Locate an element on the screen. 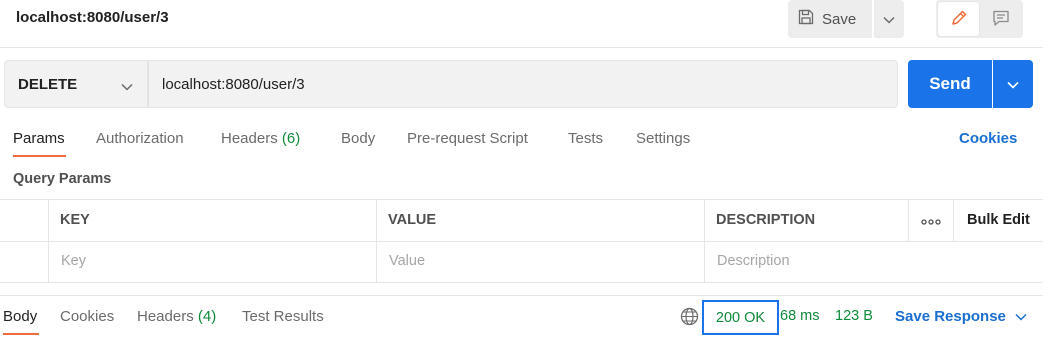 Image resolution: width=1060 pixels, height=338 pixels. method-select: DELETE is located at coordinates (76, 84).